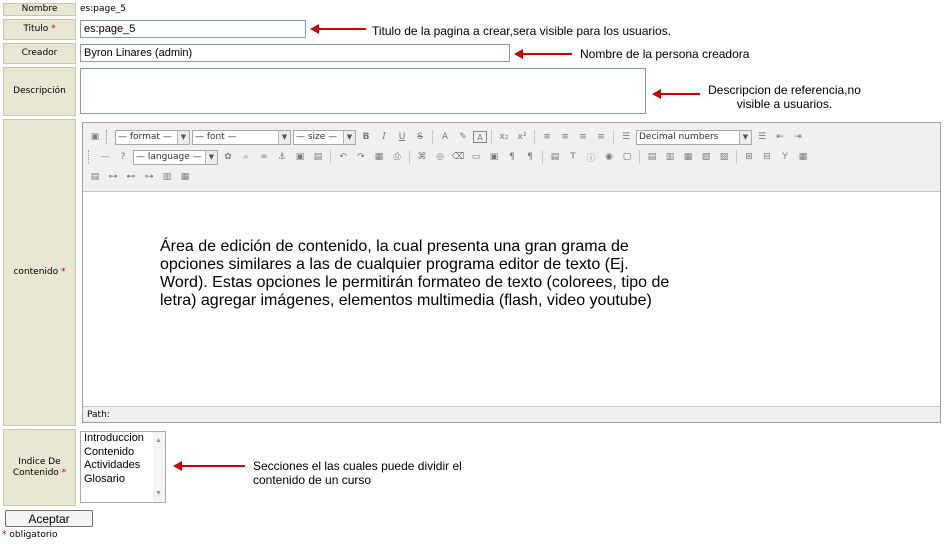 The image size is (946, 544). I want to click on strikethrough-button: S, so click(420, 137).